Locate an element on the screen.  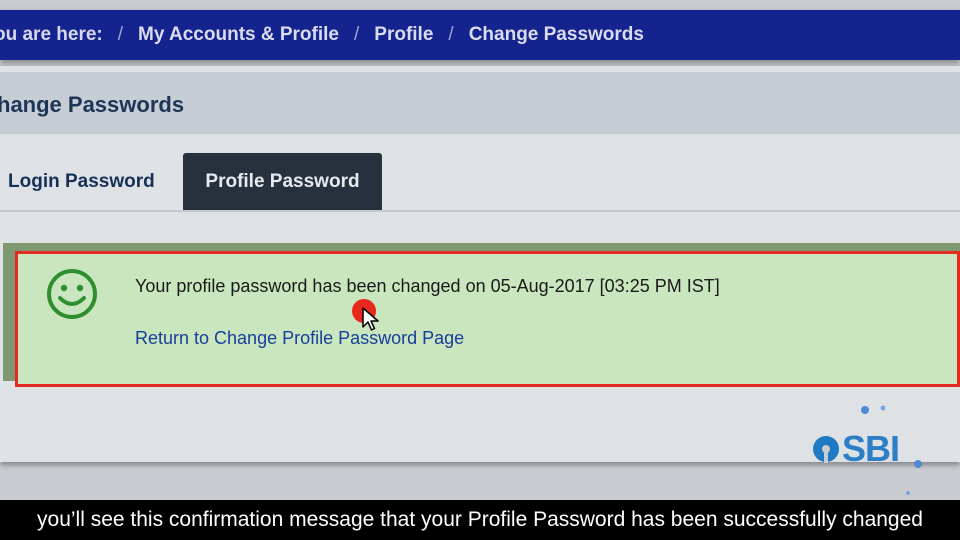
breadcrumb-item-change-passwords: Change Passwords is located at coordinates (556, 34).